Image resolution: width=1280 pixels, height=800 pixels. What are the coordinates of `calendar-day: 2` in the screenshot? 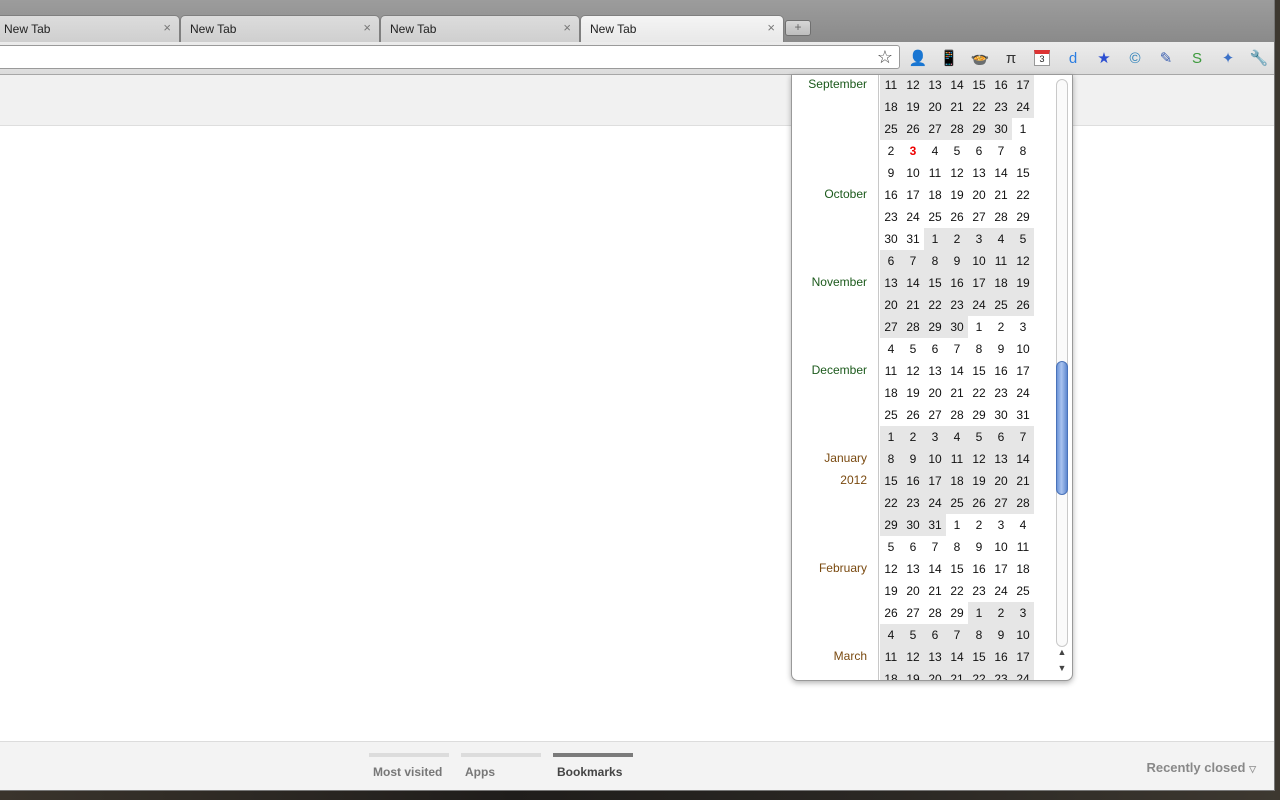 It's located at (1001, 327).